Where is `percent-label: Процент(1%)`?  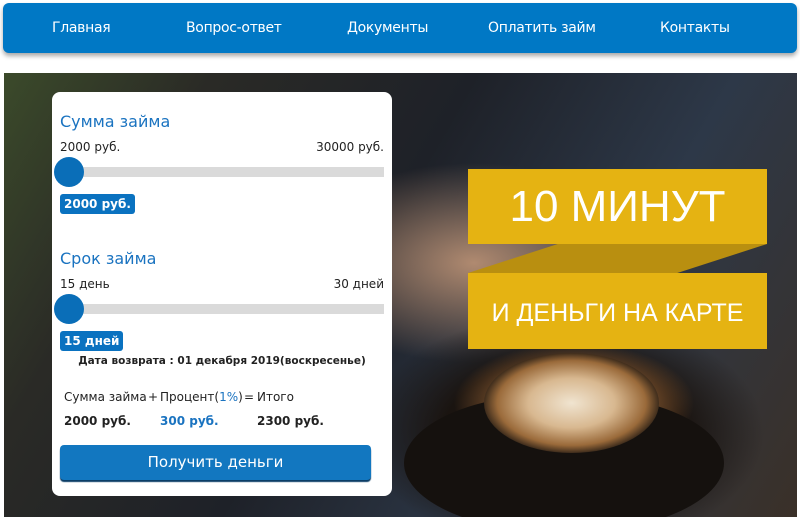
percent-label: Процент(1%) is located at coordinates (201, 397).